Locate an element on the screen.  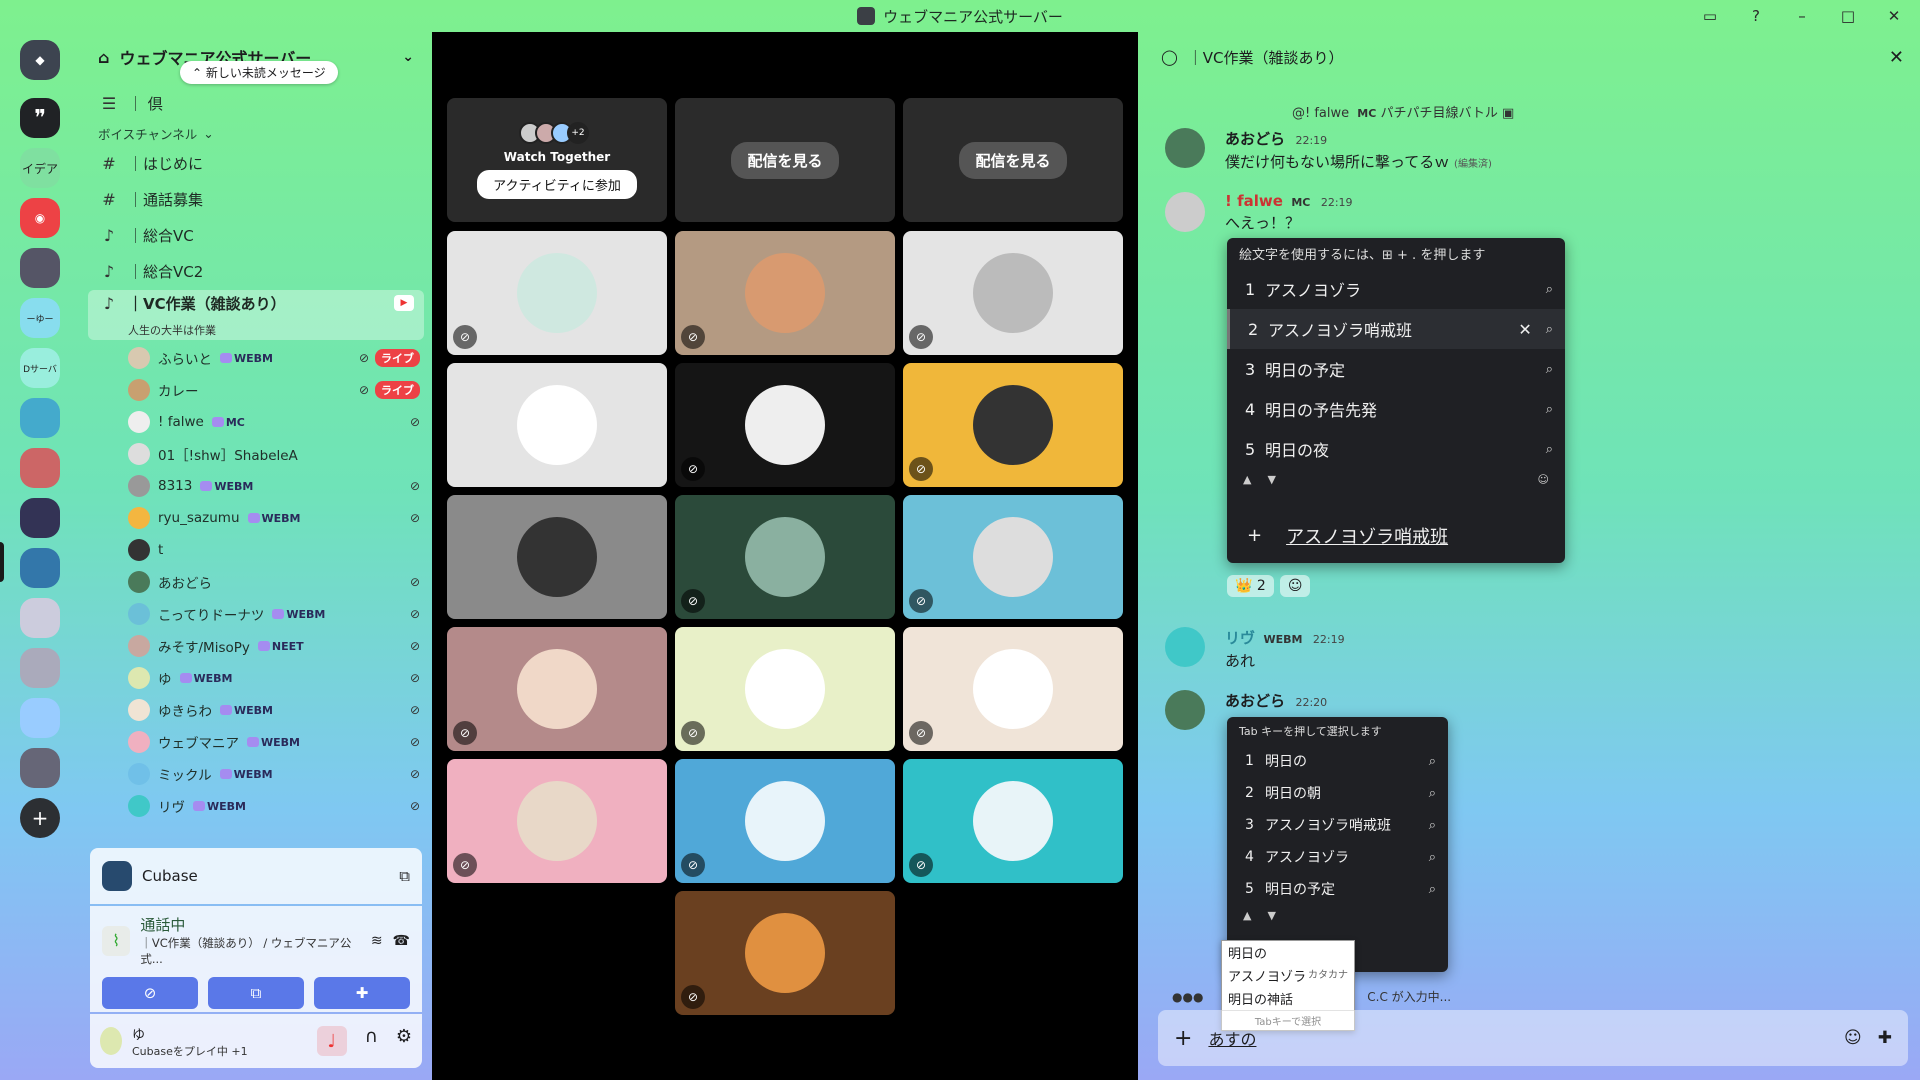
voice-user: ゆきらわ WEBM ⊘ is located at coordinates (256, 710).